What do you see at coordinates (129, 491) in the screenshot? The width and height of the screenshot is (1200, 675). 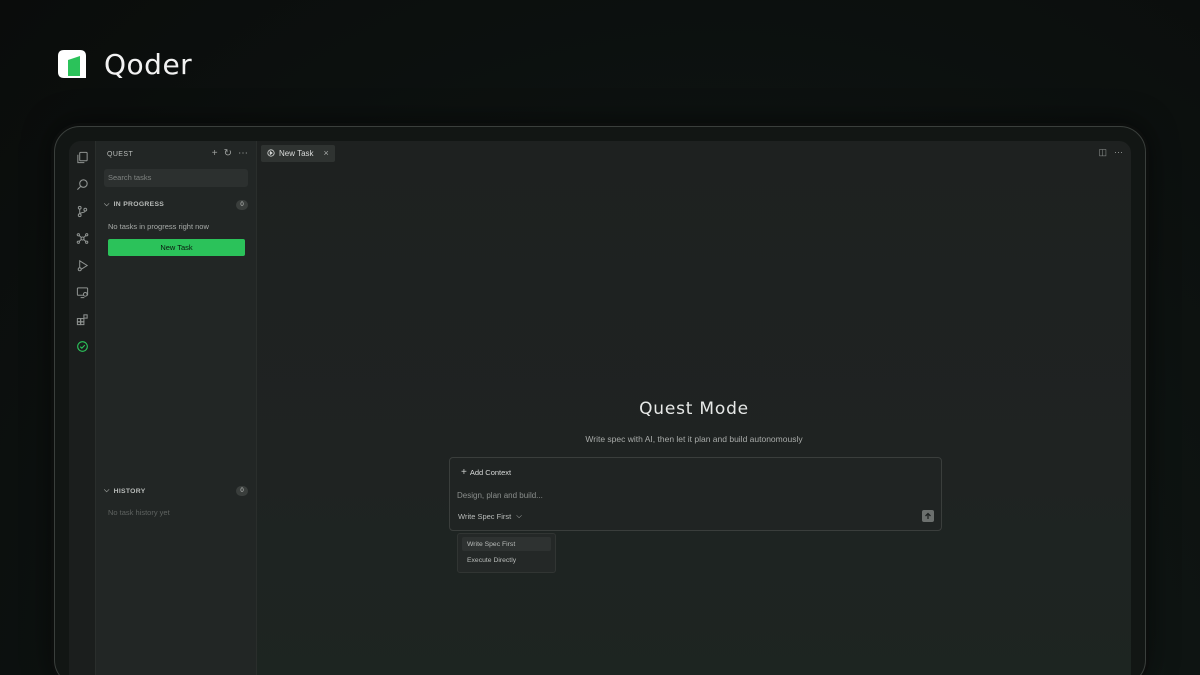 I see `history-label: HISTORY` at bounding box center [129, 491].